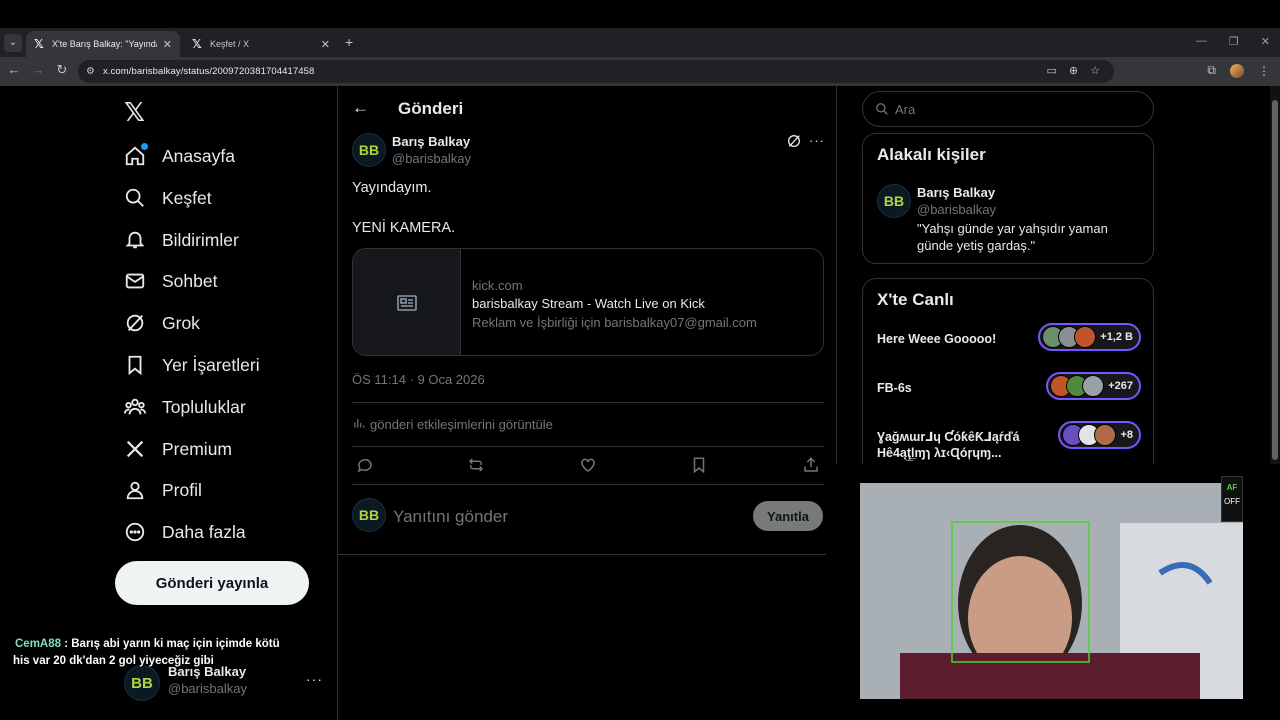 Image resolution: width=1280 pixels, height=720 pixels. What do you see at coordinates (185, 532) in the screenshot?
I see `nav-more: Daha fazla` at bounding box center [185, 532].